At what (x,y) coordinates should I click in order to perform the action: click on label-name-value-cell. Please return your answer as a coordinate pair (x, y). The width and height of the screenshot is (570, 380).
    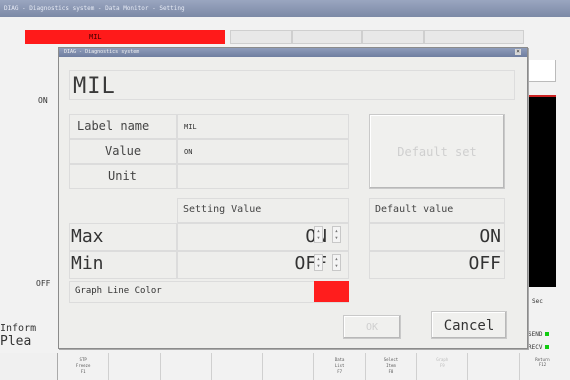
    Looking at the image, I should click on (263, 126).